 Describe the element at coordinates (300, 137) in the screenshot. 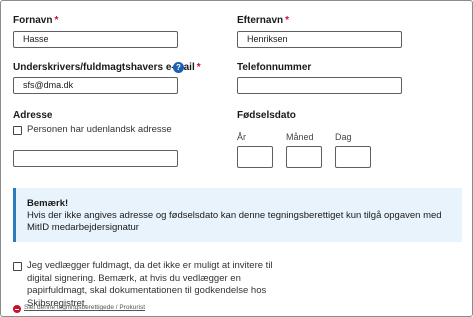

I see `birthdate-month-label: Måned` at that location.